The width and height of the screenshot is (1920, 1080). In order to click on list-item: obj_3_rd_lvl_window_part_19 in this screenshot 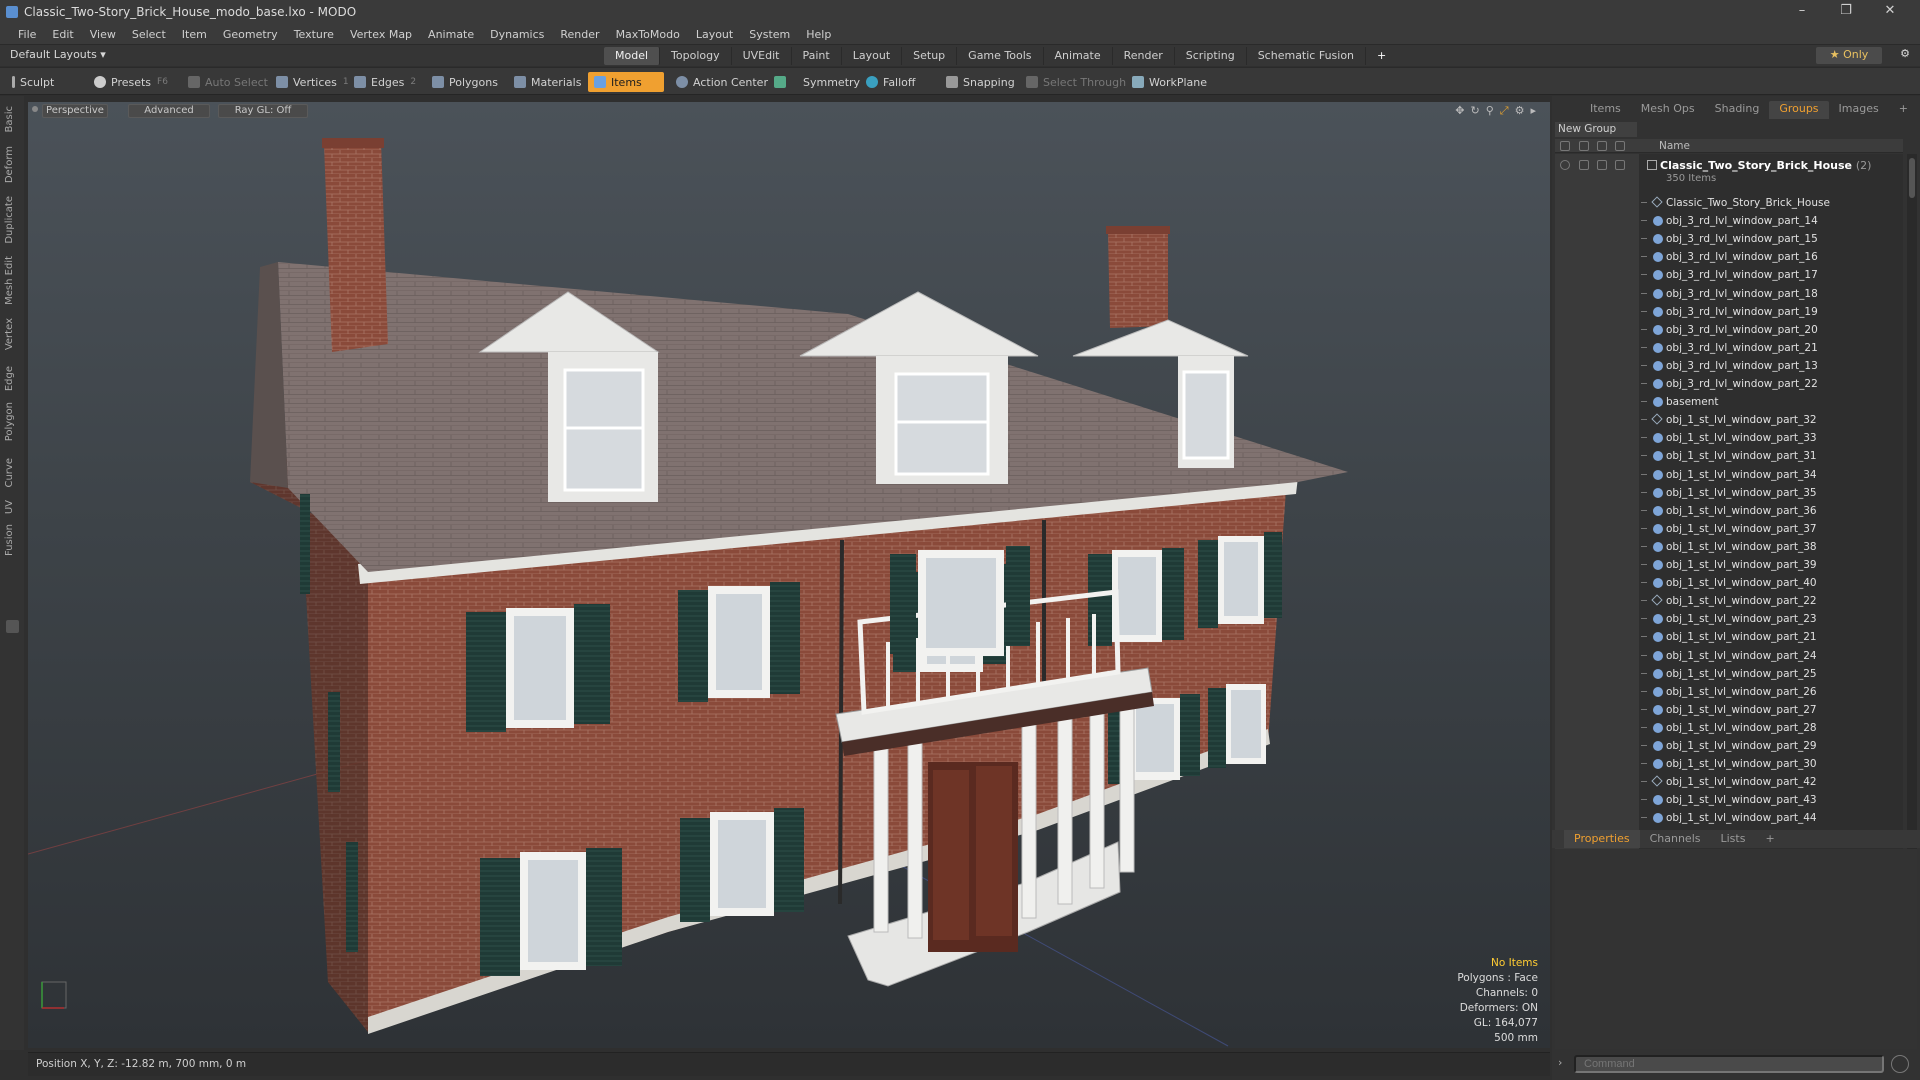, I will do `click(1729, 312)`.